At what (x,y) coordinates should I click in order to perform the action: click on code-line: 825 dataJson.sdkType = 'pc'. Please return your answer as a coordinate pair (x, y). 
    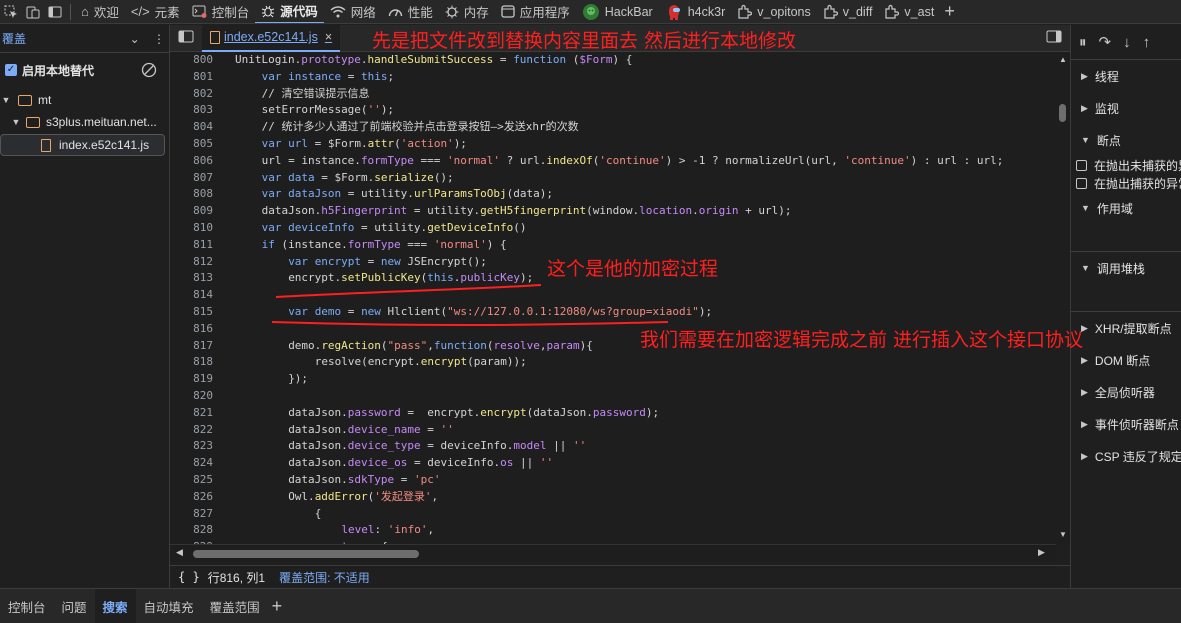
    Looking at the image, I should click on (613, 480).